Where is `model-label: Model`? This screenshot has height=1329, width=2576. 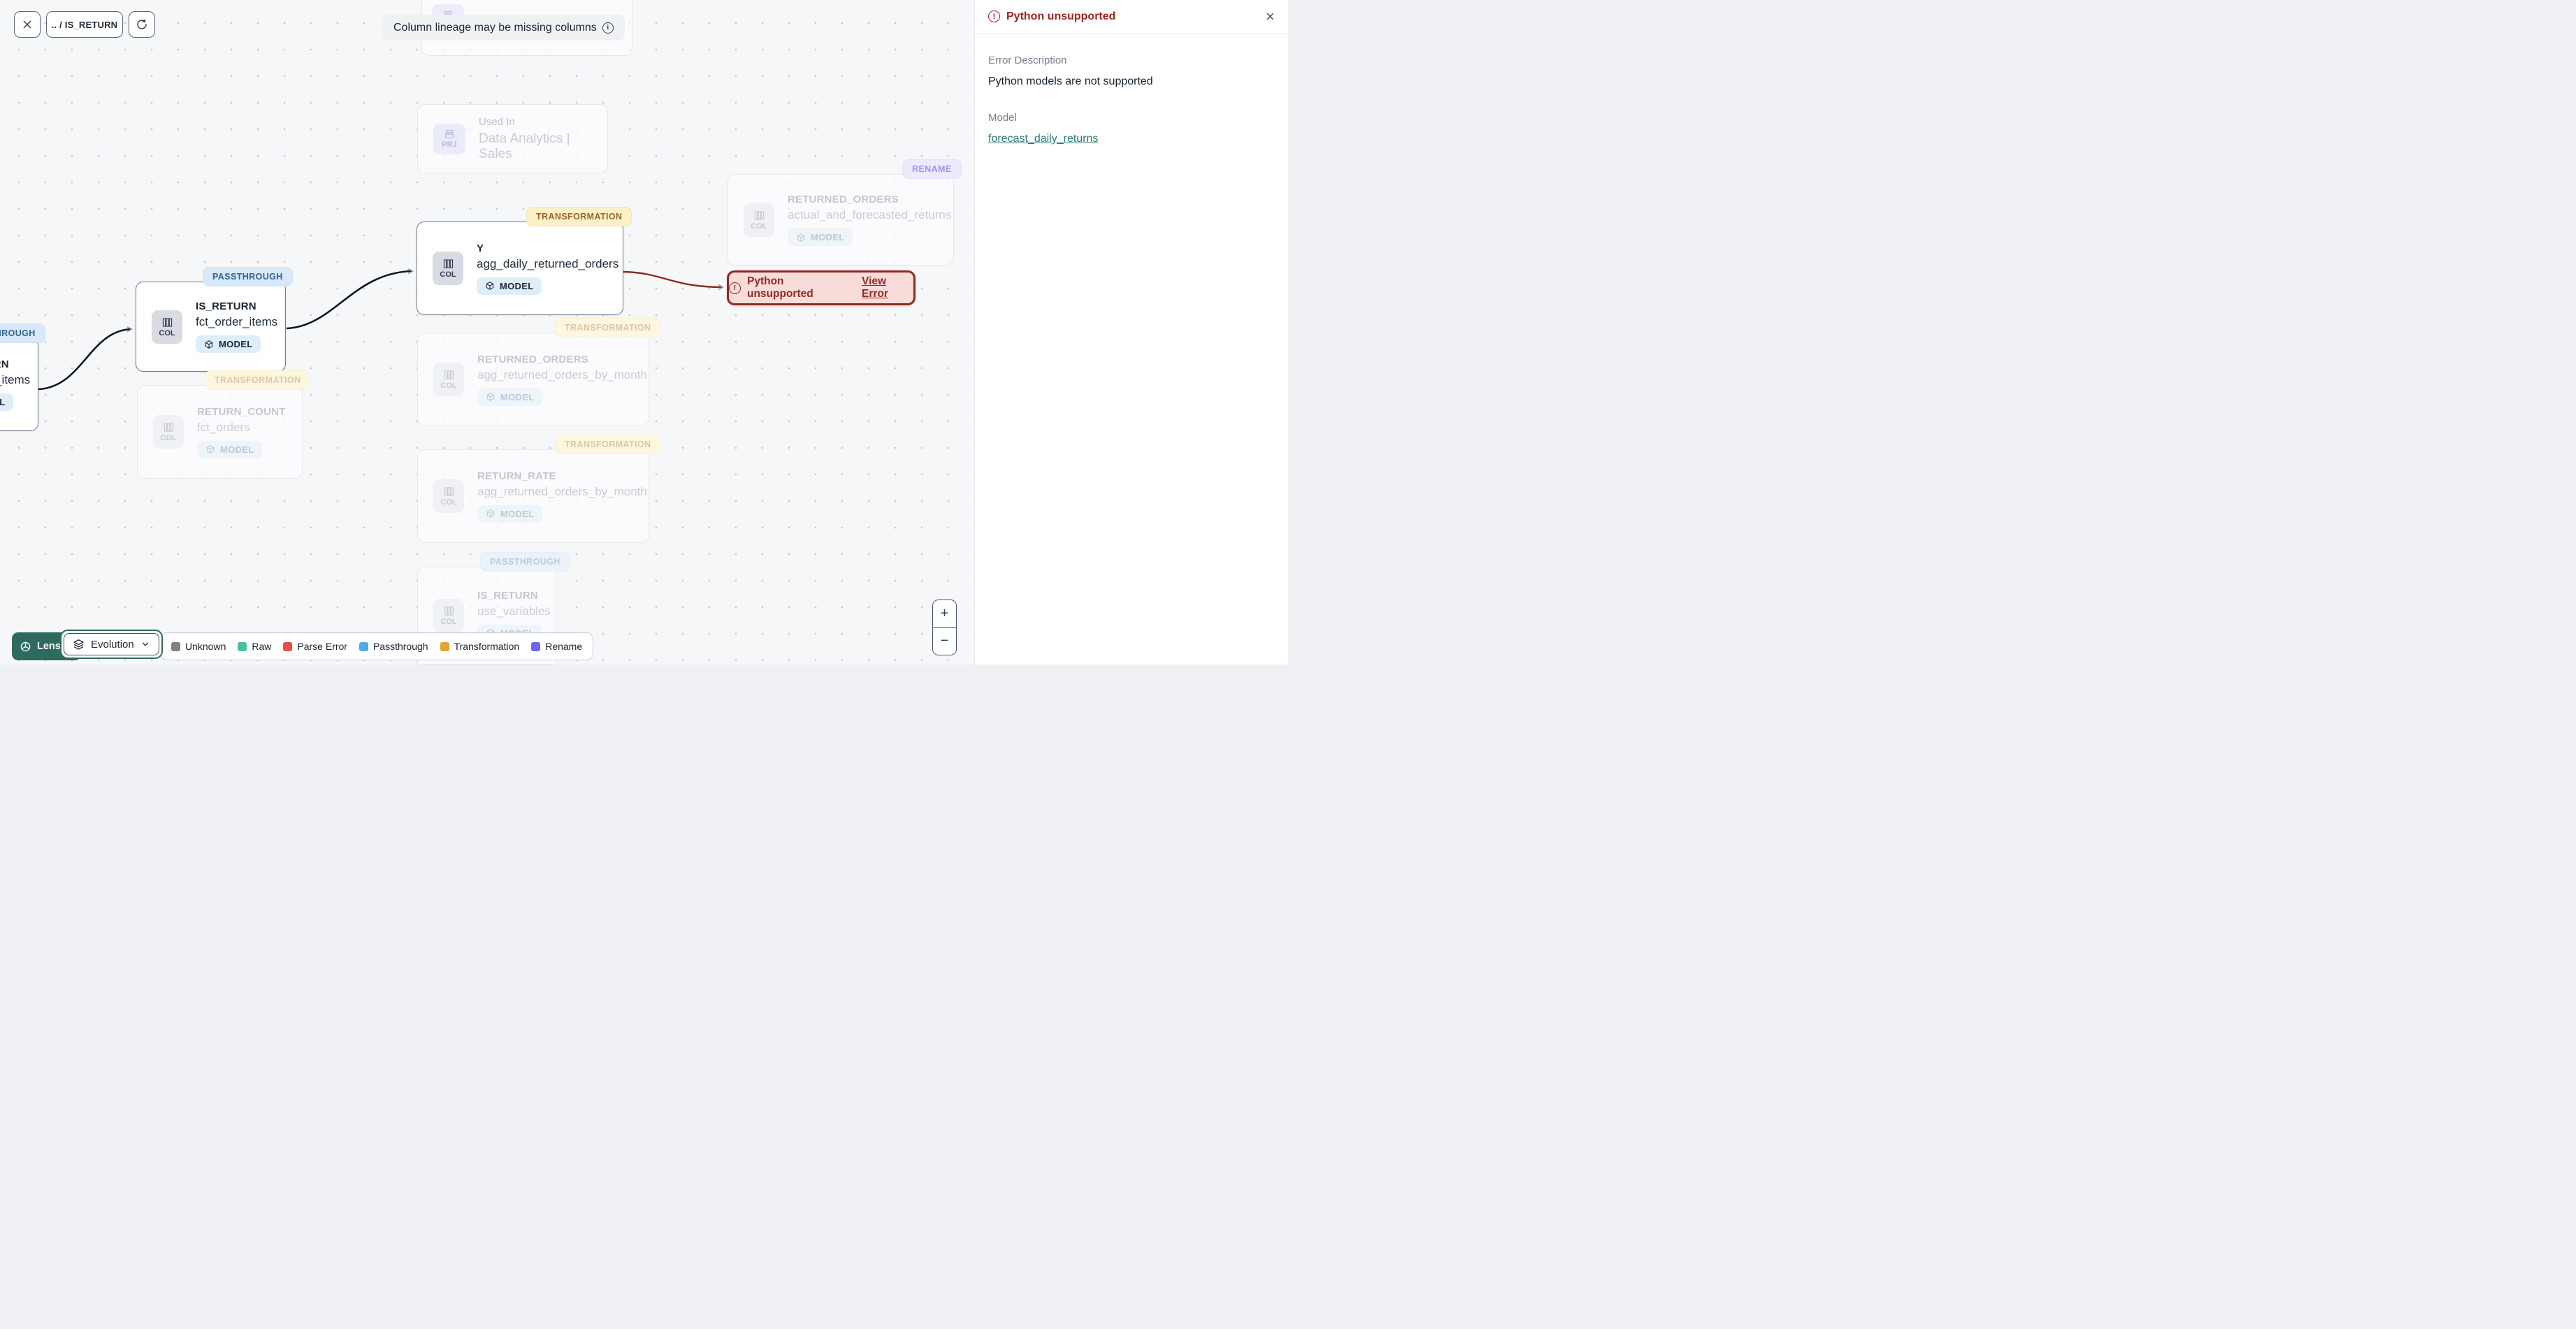
model-label: Model is located at coordinates (1003, 118).